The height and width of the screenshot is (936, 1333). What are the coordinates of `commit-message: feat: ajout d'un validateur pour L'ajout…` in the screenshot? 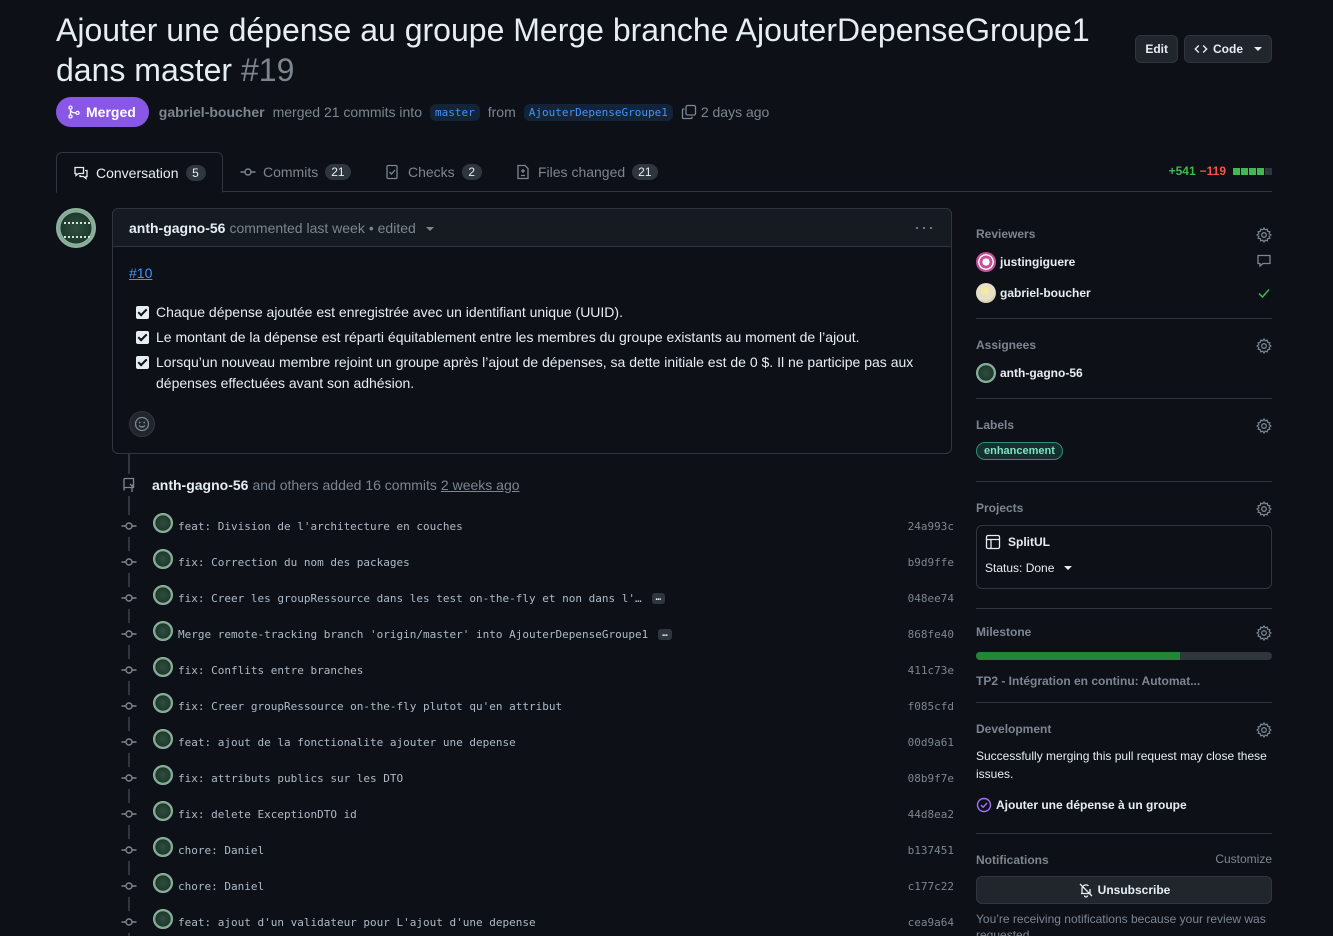 It's located at (357, 922).